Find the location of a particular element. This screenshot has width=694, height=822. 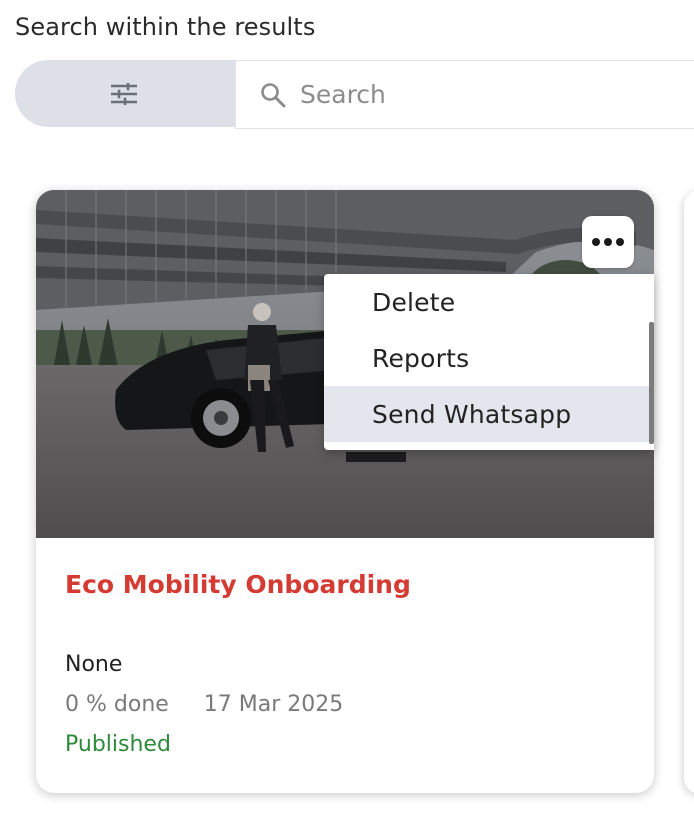

more-horizontal-icon is located at coordinates (608, 242).